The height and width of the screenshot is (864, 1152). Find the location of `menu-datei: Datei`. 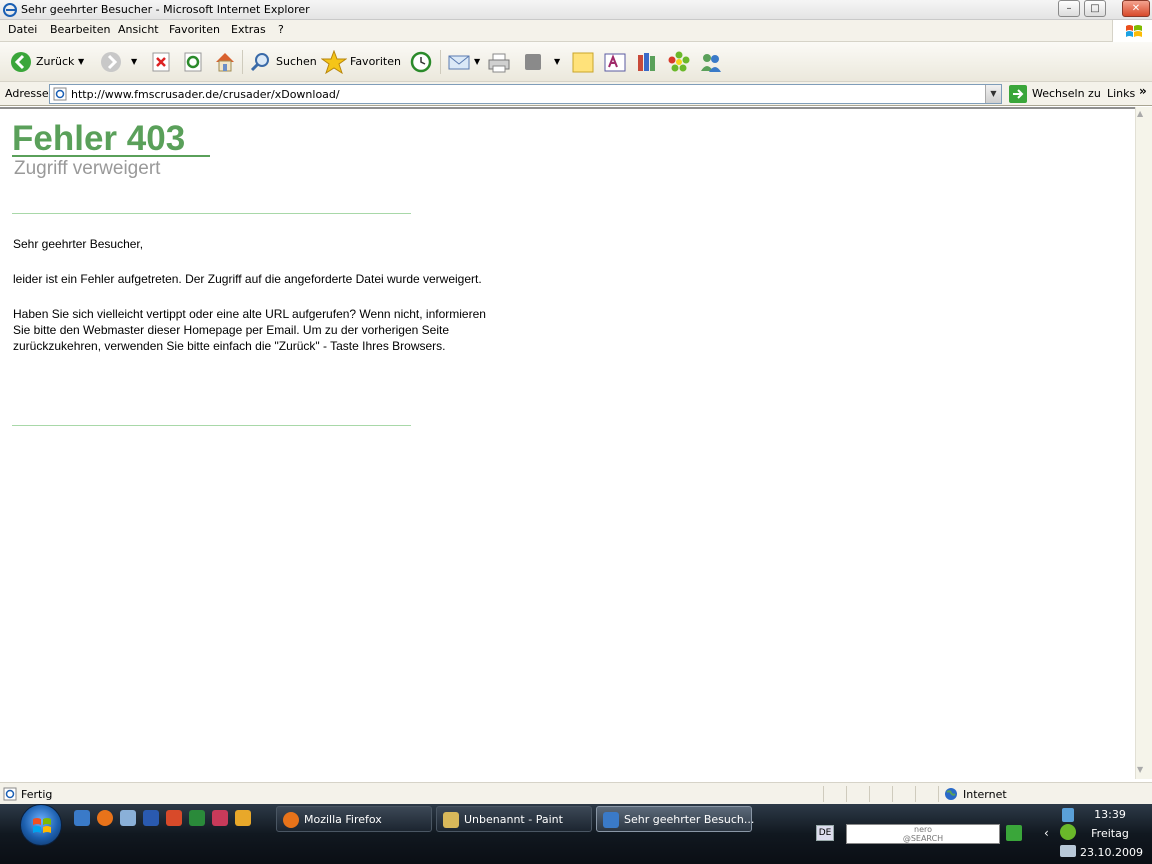

menu-datei: Datei is located at coordinates (22, 29).